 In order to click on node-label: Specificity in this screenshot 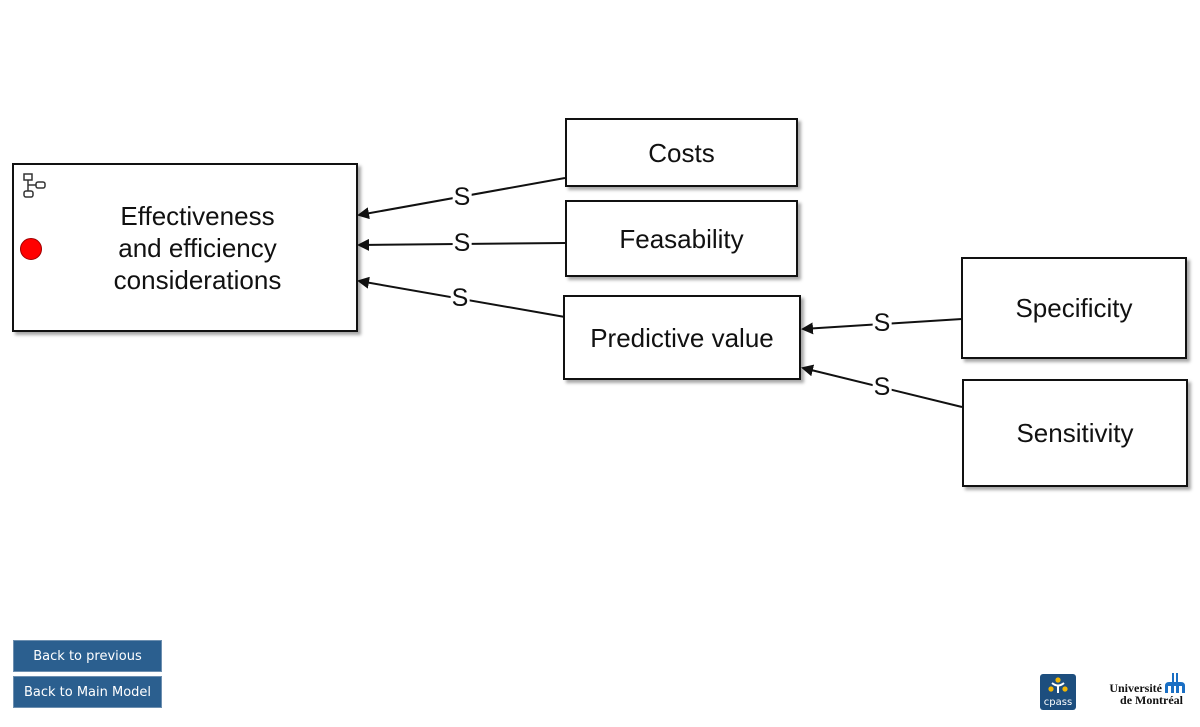, I will do `click(1074, 308)`.